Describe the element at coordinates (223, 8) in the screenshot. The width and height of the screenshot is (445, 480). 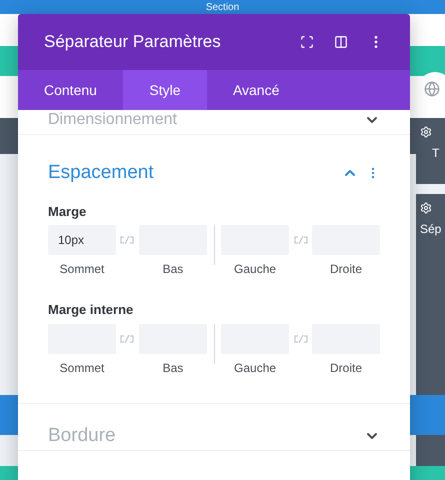
I see `section-label: Section` at that location.